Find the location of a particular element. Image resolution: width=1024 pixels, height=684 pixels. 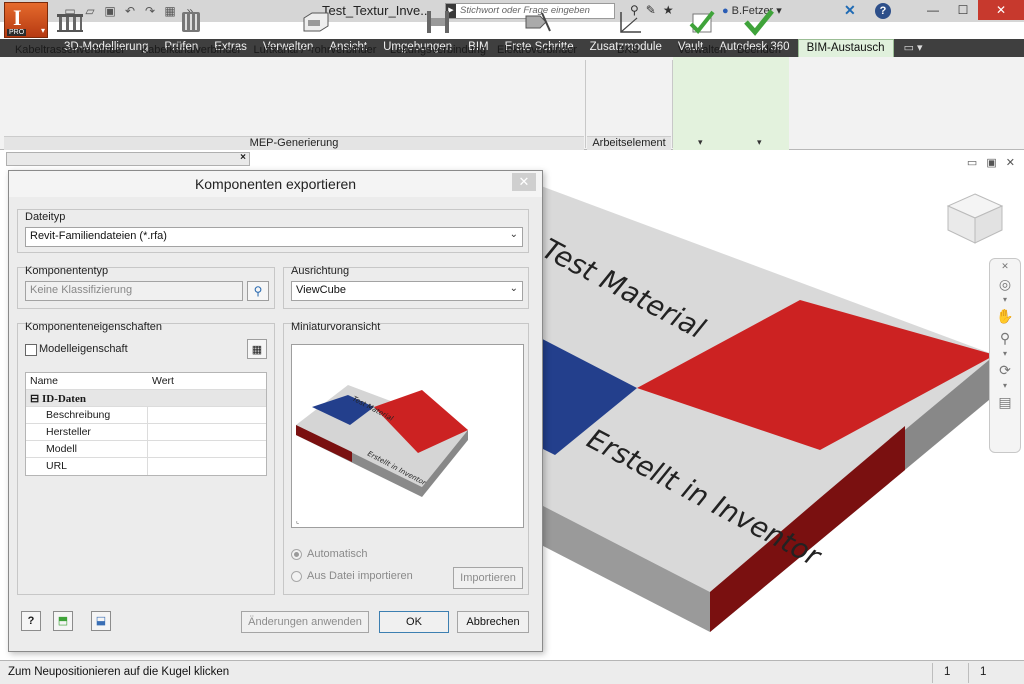

tab-options-icon: ▭ ▾ is located at coordinates (913, 48).